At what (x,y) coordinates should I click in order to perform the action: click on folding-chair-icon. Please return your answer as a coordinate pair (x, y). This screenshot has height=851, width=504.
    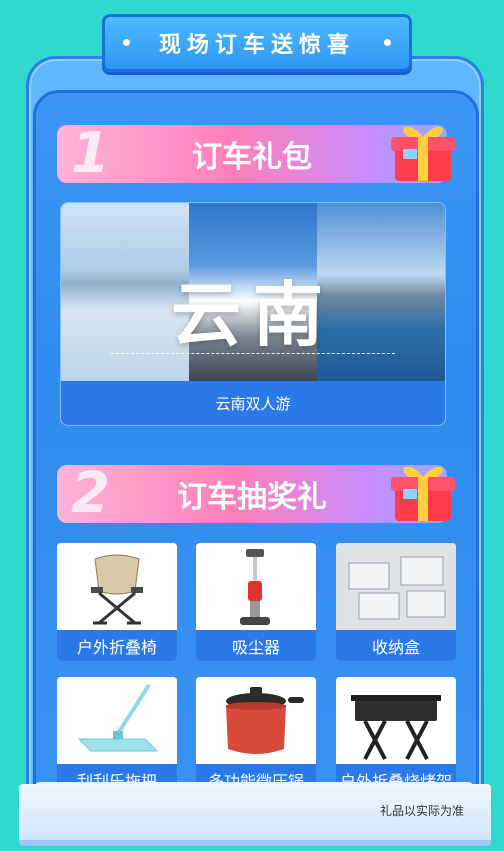
    Looking at the image, I should click on (117, 587).